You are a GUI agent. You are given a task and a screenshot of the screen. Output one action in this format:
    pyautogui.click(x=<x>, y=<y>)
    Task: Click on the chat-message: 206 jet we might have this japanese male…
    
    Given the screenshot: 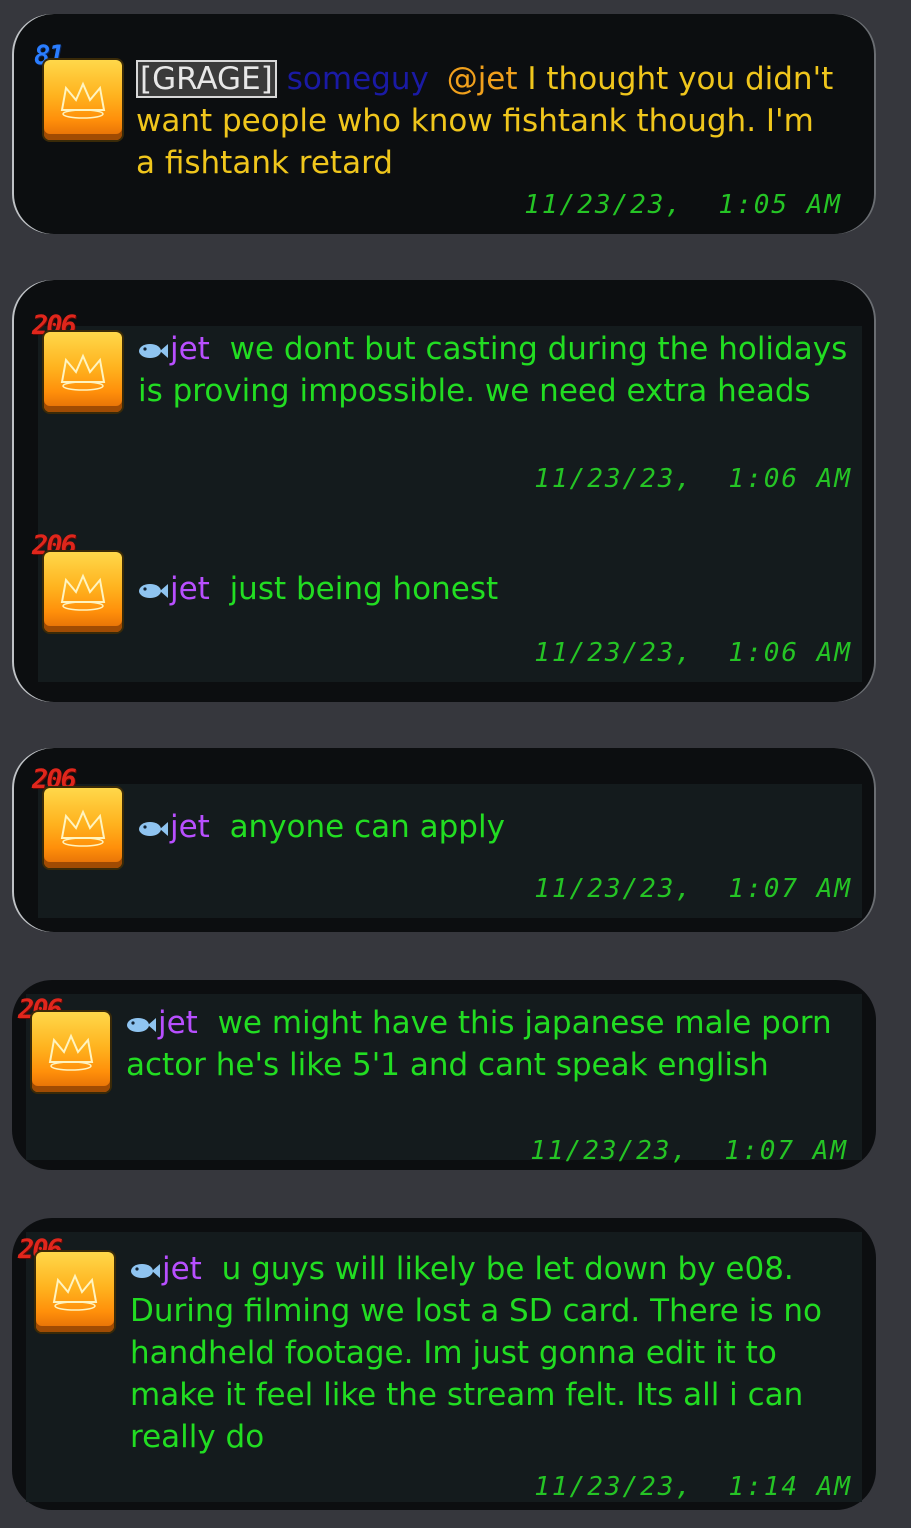 What is the action you would take?
    pyautogui.click(x=440, y=1080)
    